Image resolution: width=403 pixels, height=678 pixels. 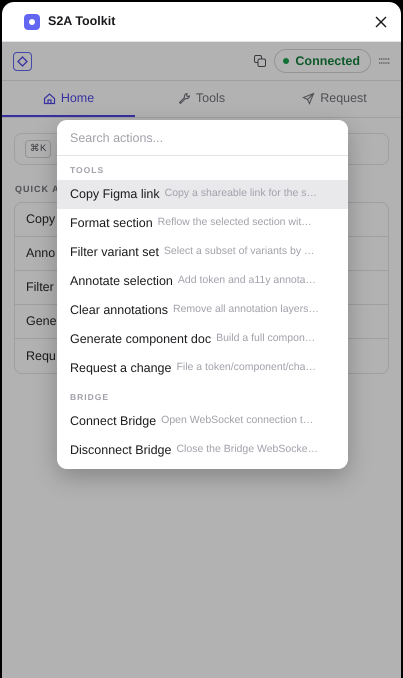 I want to click on connection-status: Connected, so click(x=322, y=61).